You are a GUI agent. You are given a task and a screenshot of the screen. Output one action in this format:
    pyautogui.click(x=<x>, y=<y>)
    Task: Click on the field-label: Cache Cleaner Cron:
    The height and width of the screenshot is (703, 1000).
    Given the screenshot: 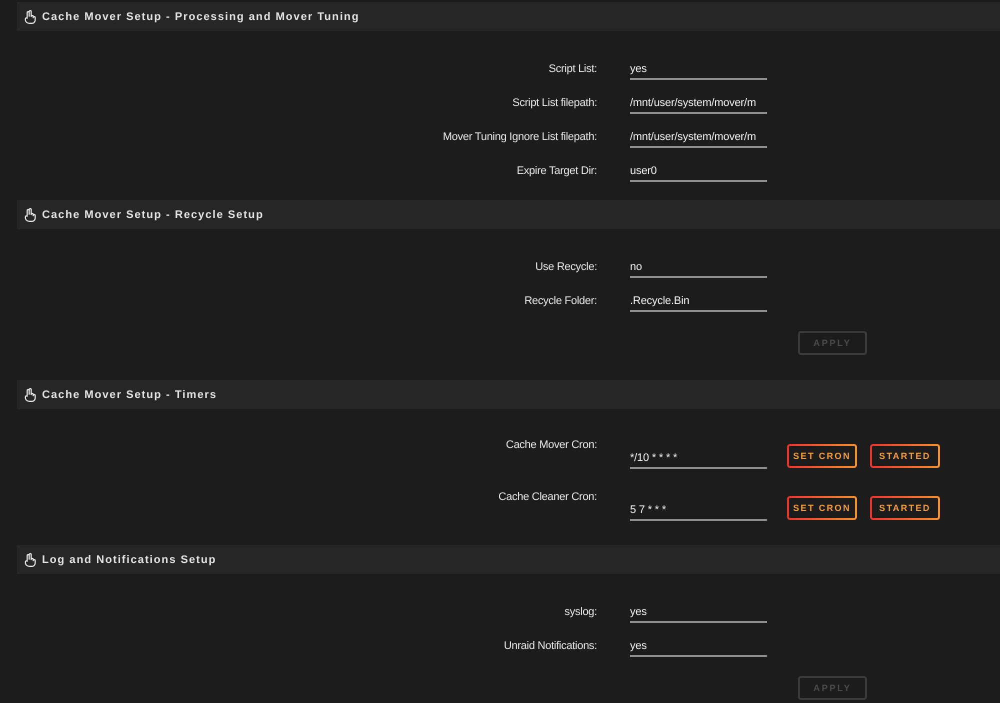 What is the action you would take?
    pyautogui.click(x=547, y=497)
    